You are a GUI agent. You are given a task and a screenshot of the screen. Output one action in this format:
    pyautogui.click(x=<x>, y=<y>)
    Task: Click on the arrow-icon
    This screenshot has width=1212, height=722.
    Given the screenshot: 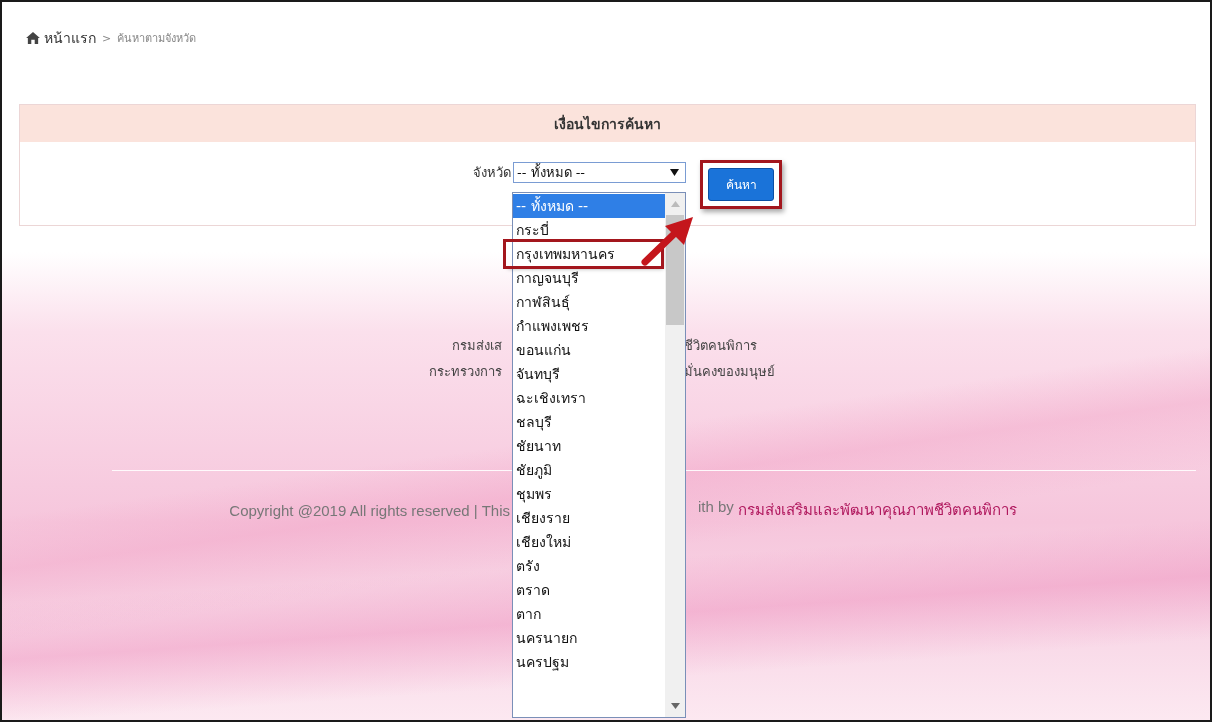 What is the action you would take?
    pyautogui.click(x=667, y=241)
    